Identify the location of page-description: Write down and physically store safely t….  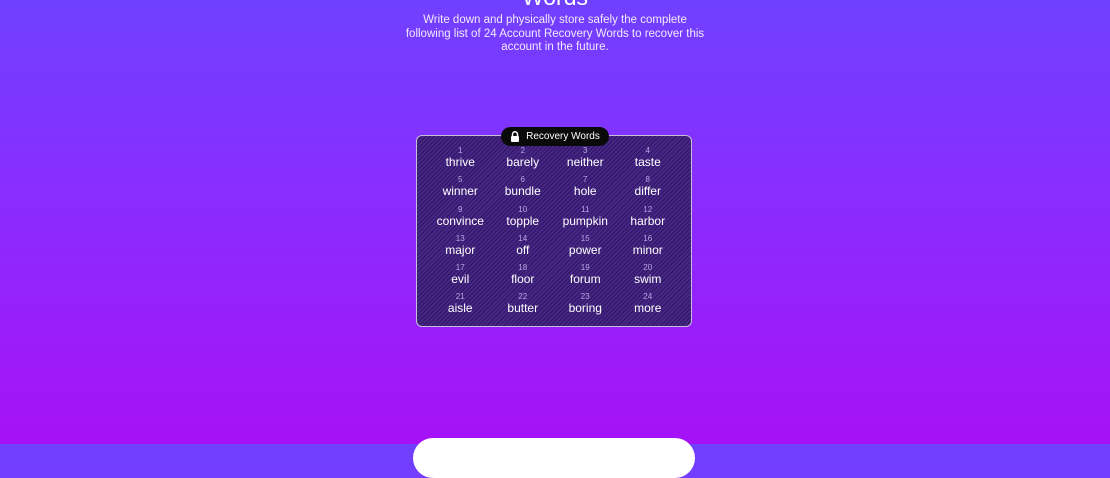
(555, 33).